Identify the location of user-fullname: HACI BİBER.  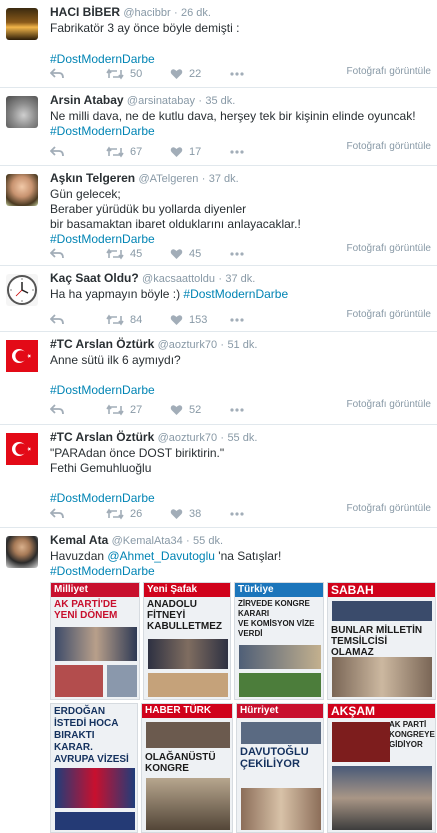
(85, 12).